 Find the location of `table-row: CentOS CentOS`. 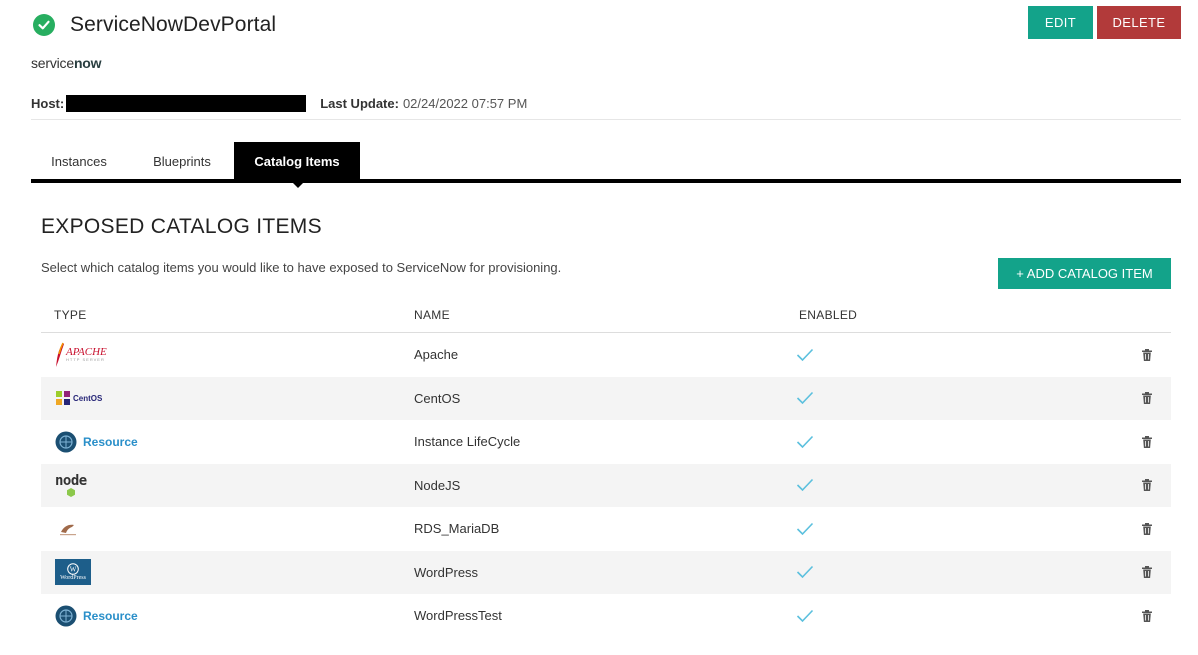

table-row: CentOS CentOS is located at coordinates (606, 398).